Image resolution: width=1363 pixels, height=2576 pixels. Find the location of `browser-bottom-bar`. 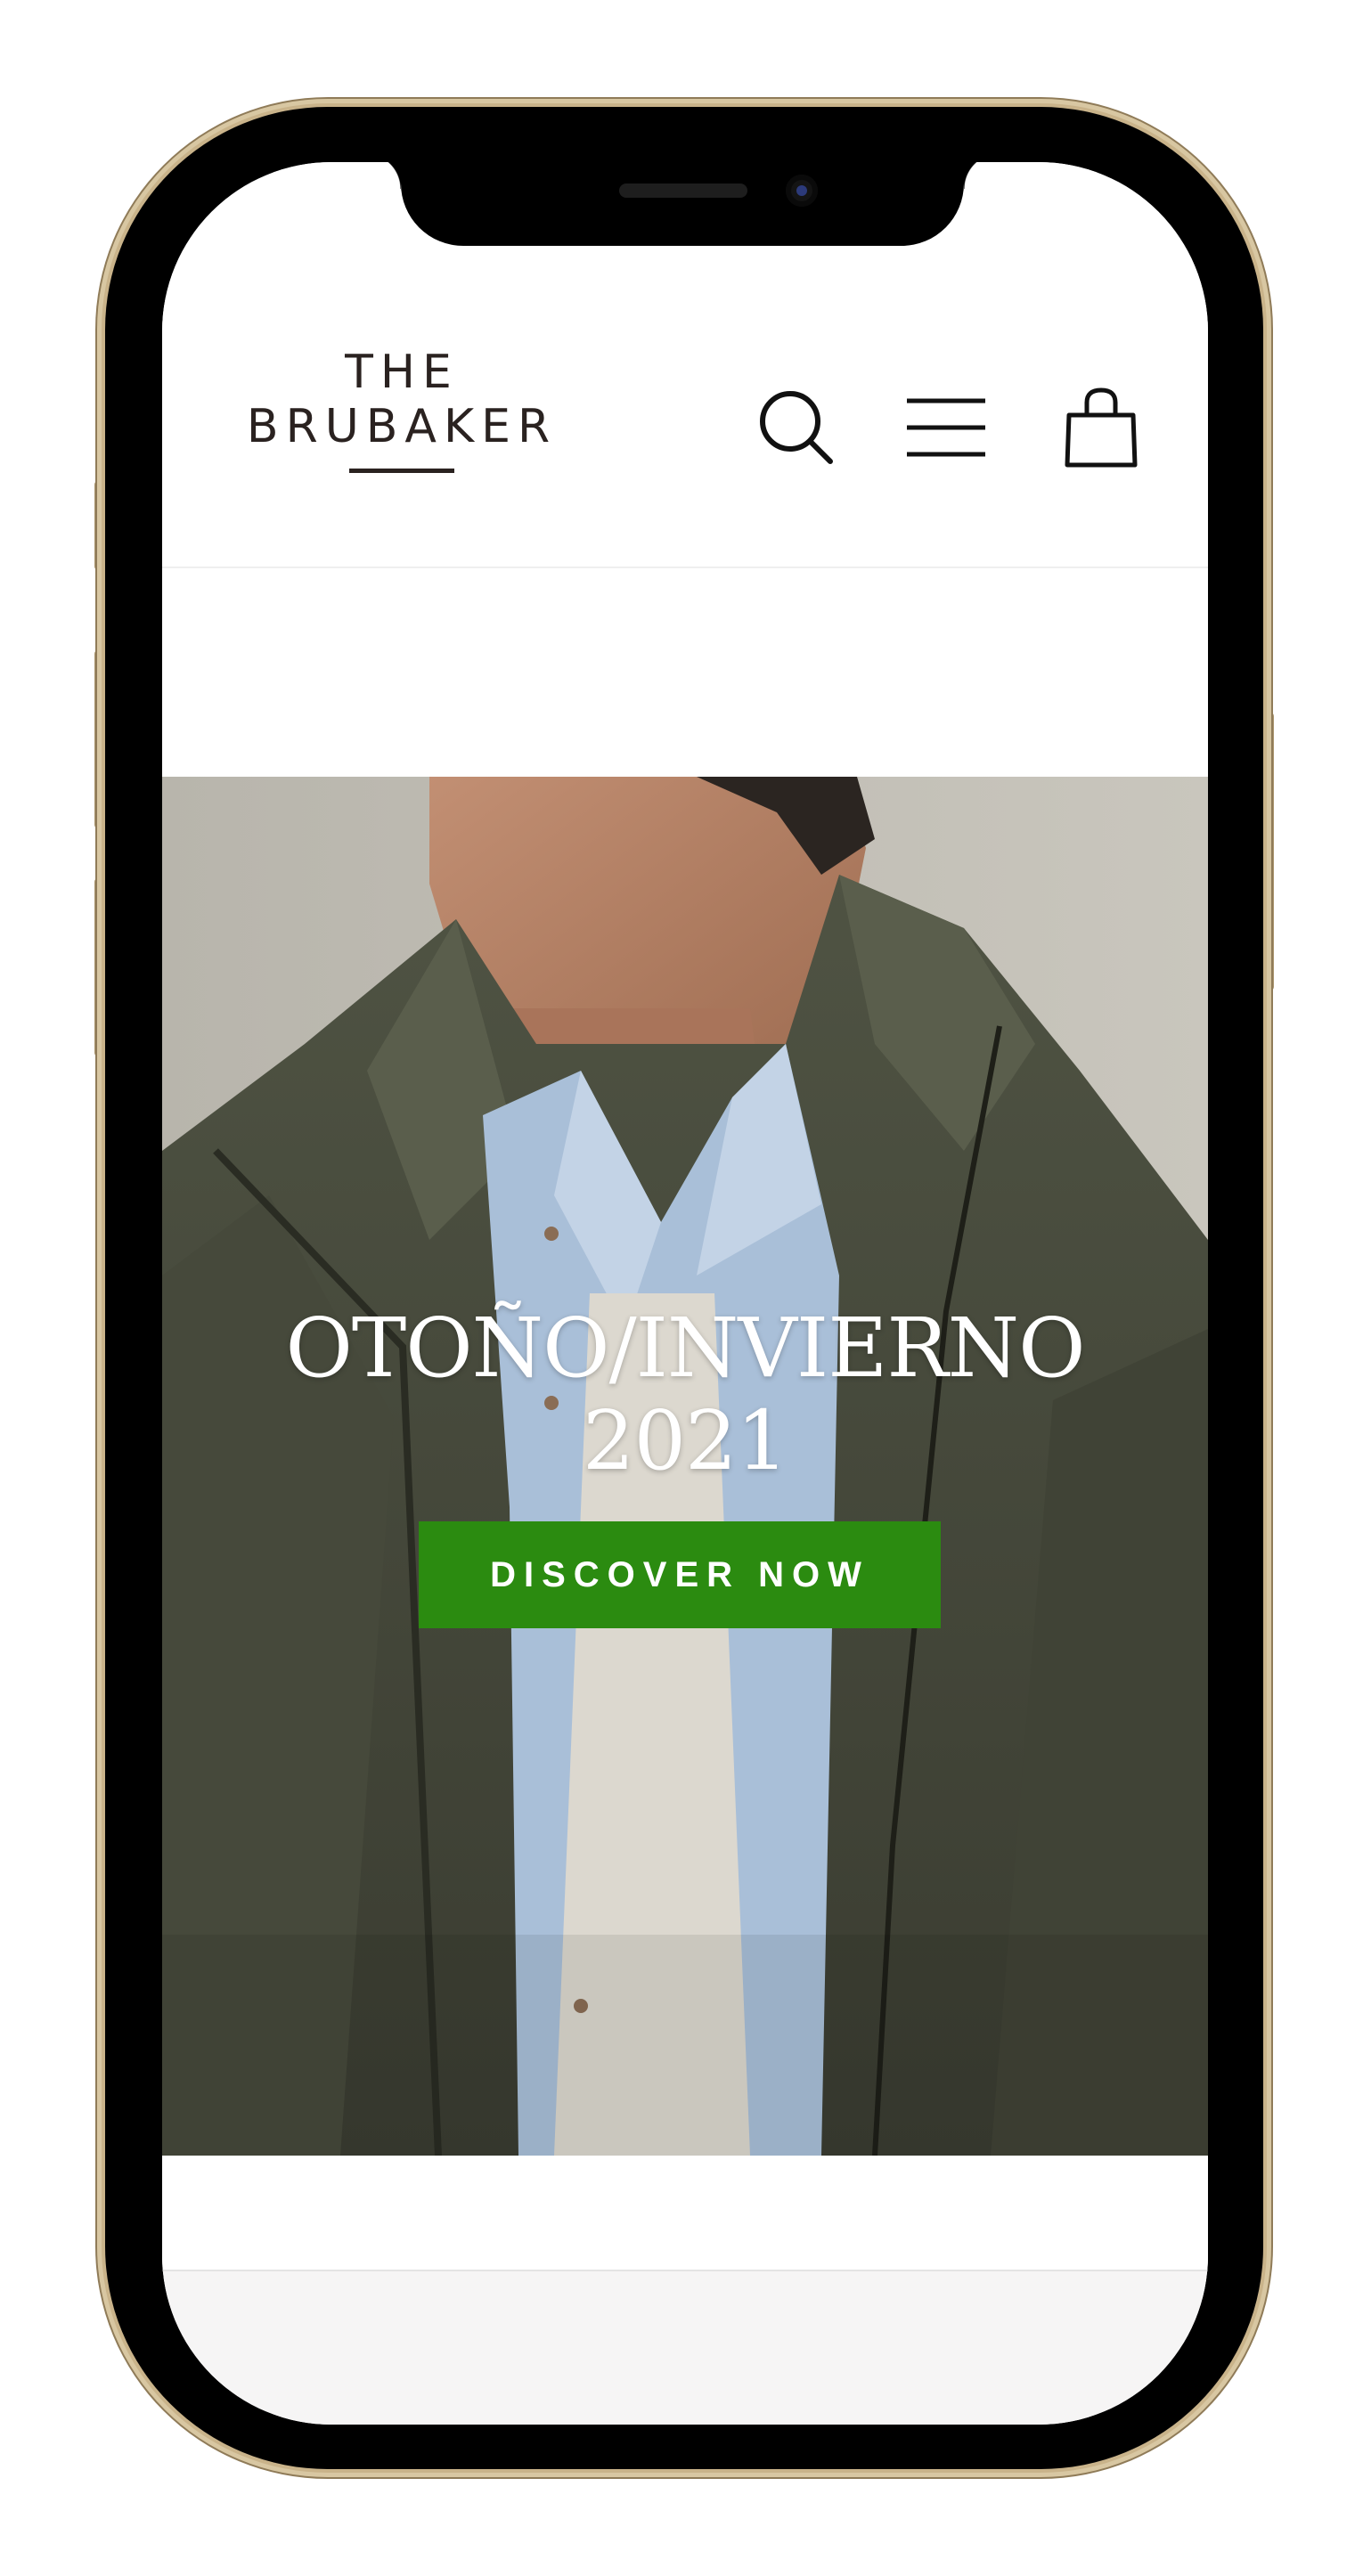

browser-bottom-bar is located at coordinates (685, 2347).